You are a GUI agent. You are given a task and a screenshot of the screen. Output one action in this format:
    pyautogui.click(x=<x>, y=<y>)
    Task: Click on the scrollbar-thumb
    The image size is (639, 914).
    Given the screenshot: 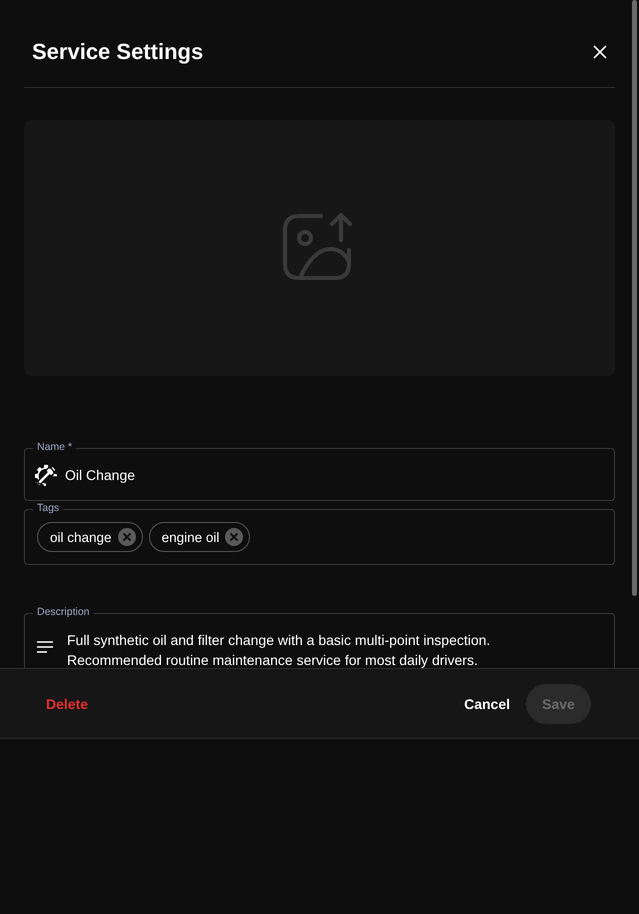 What is the action you would take?
    pyautogui.click(x=634, y=298)
    